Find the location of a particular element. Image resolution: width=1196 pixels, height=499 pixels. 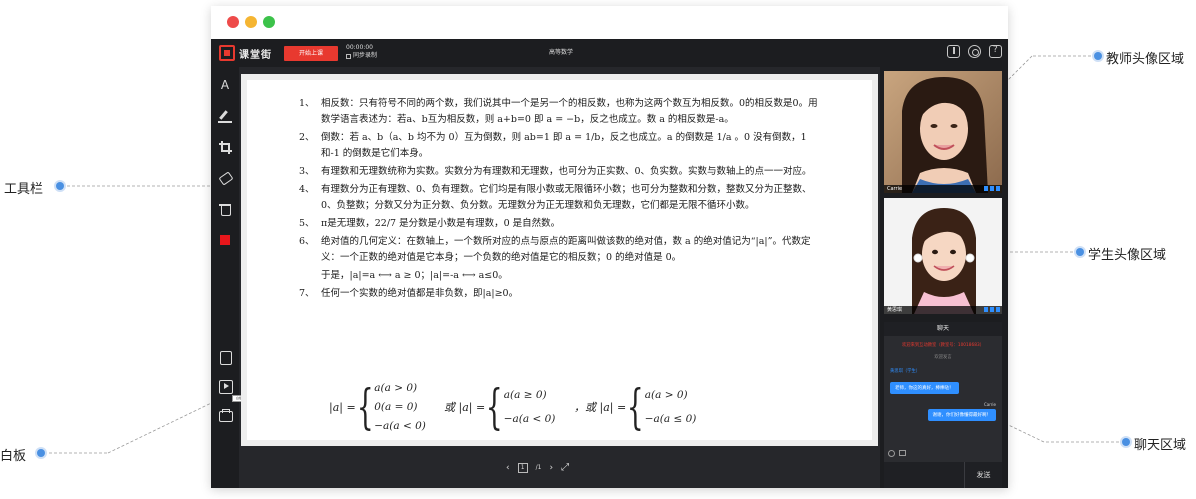

formula-2: 或 |a| = { a(a ≥ 0) −a(a < 0) is located at coordinates (499, 407).